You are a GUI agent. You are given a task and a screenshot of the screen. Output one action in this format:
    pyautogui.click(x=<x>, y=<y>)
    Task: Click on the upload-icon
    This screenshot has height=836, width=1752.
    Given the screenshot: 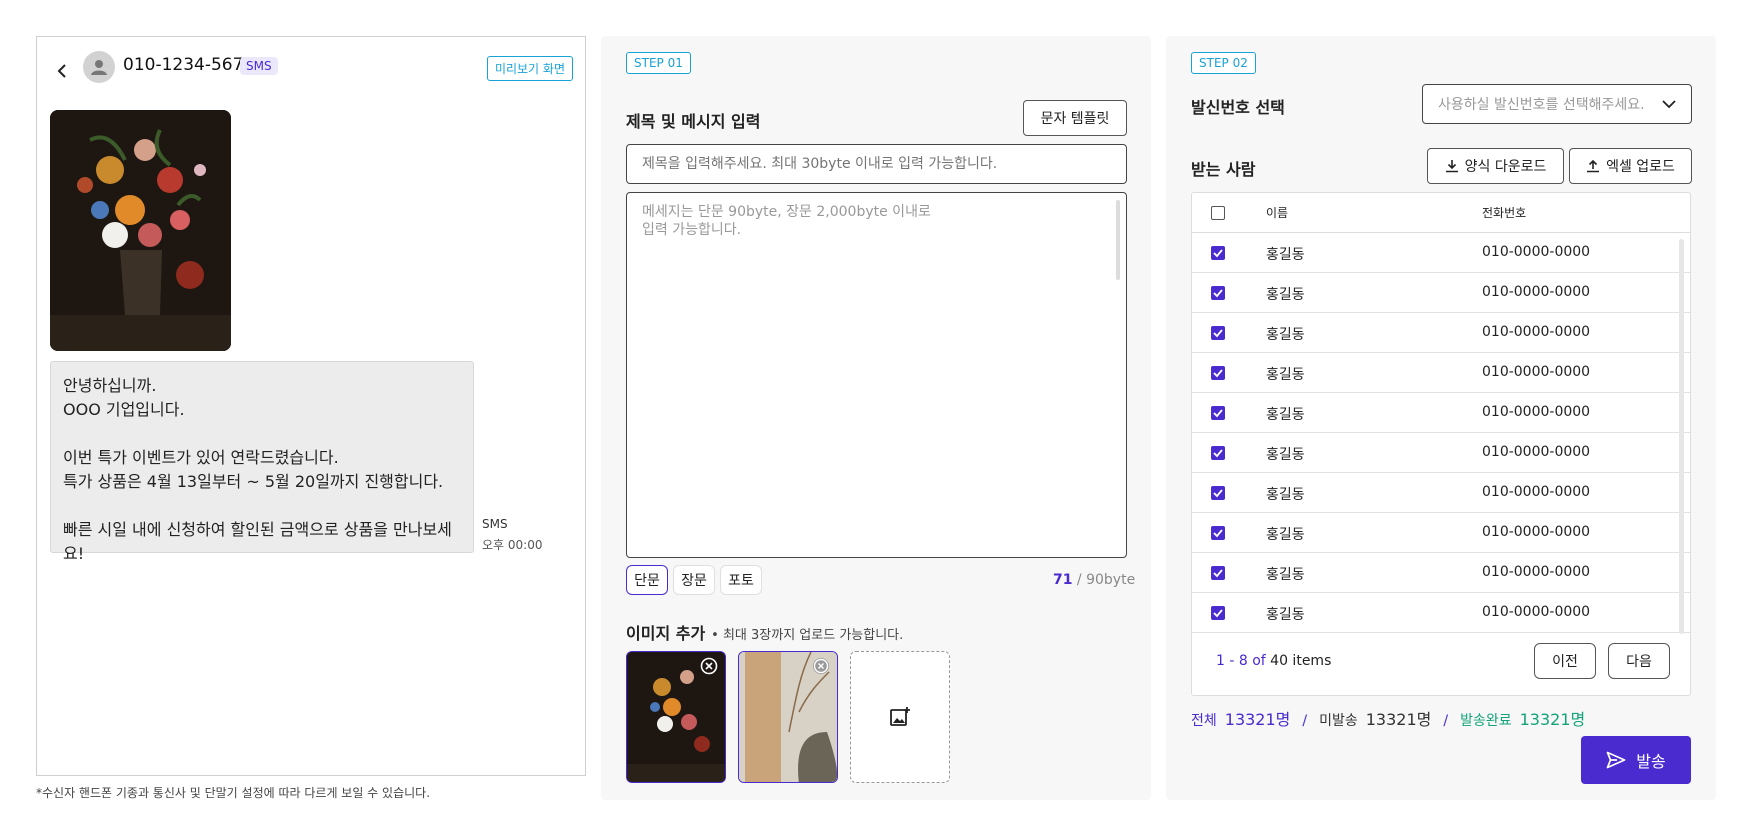 What is the action you would take?
    pyautogui.click(x=1593, y=166)
    